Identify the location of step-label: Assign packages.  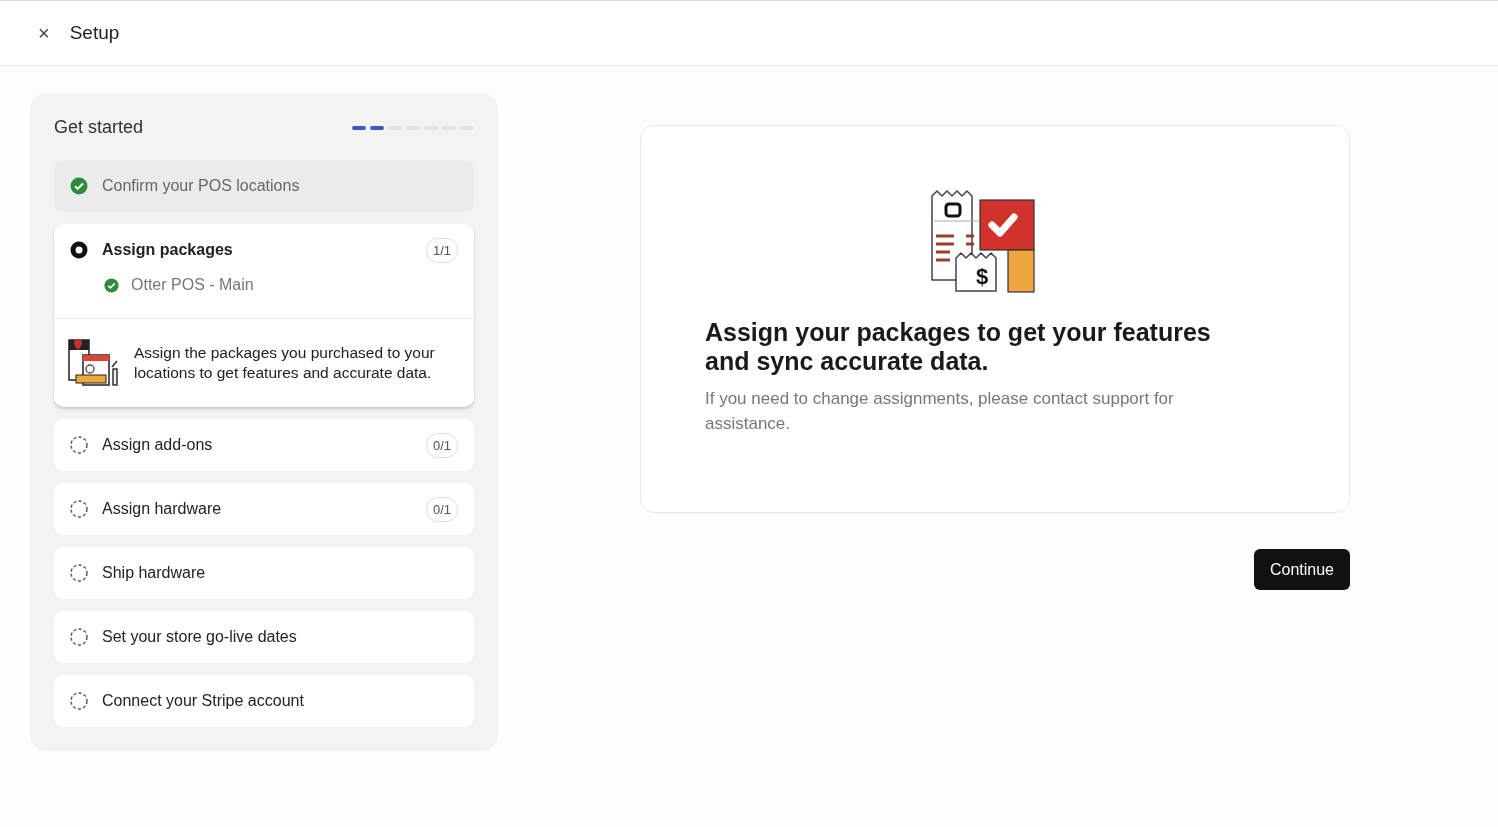
(168, 250).